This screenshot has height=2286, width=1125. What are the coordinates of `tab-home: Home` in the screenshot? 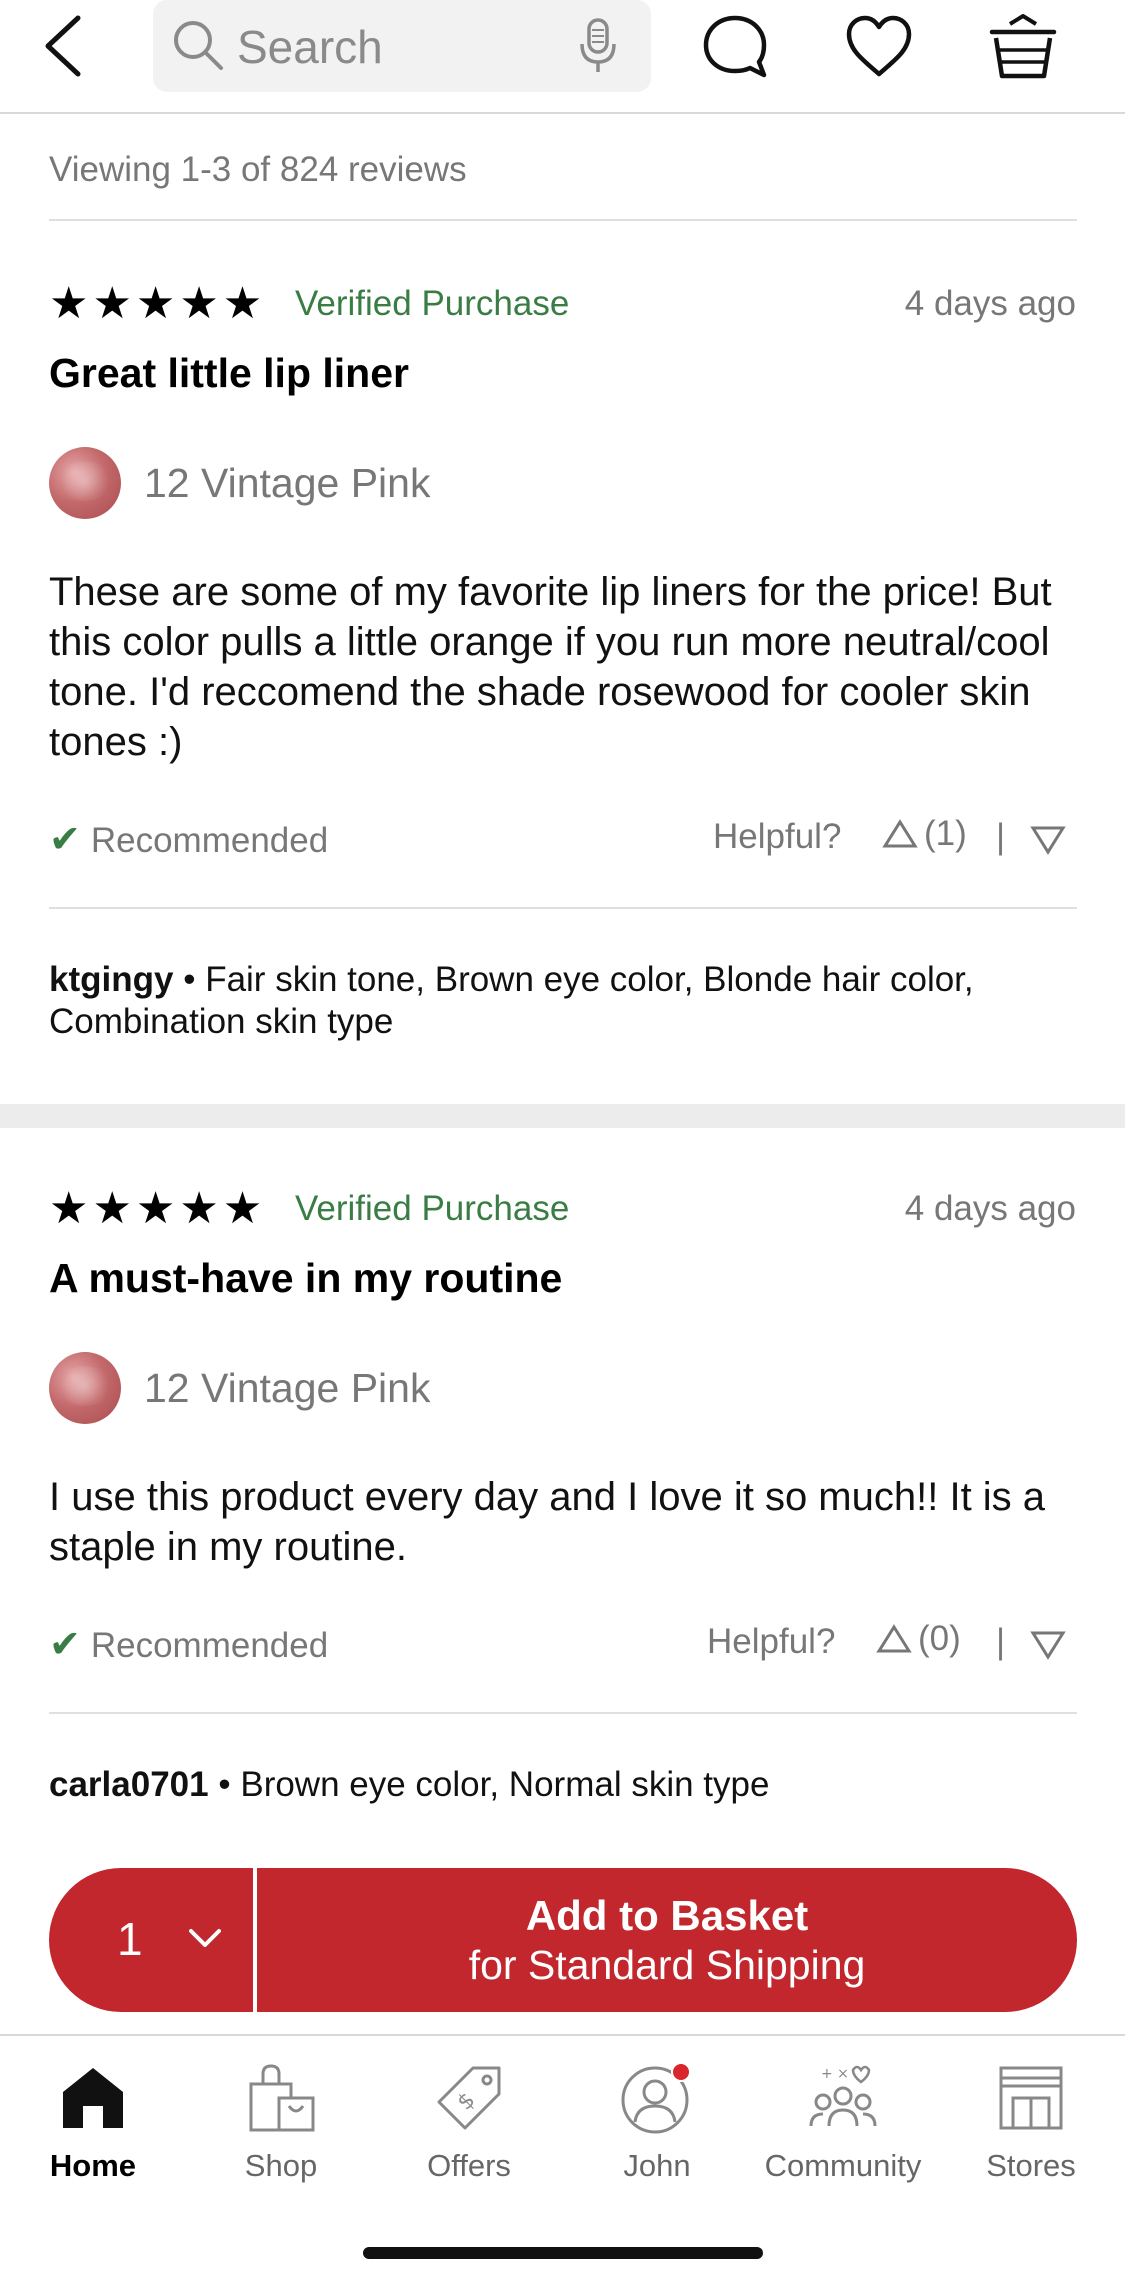 It's located at (93, 2123).